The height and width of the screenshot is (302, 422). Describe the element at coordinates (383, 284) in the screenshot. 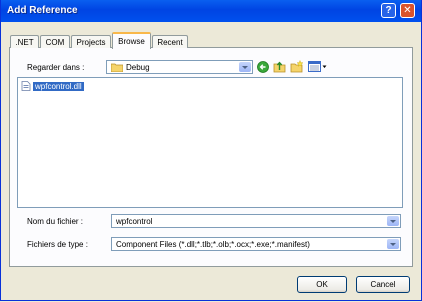

I see `cancel-button: Cancel` at that location.